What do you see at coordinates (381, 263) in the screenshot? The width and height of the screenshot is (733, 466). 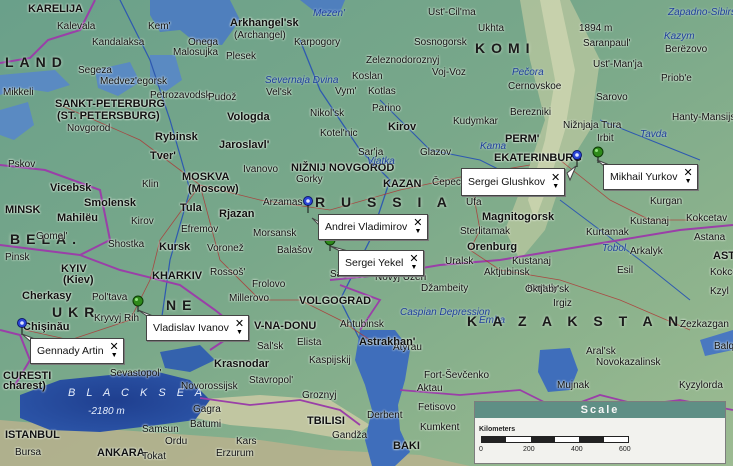 I see `callout-sergei-yekel: Sergei Yekel ✕ ▼` at bounding box center [381, 263].